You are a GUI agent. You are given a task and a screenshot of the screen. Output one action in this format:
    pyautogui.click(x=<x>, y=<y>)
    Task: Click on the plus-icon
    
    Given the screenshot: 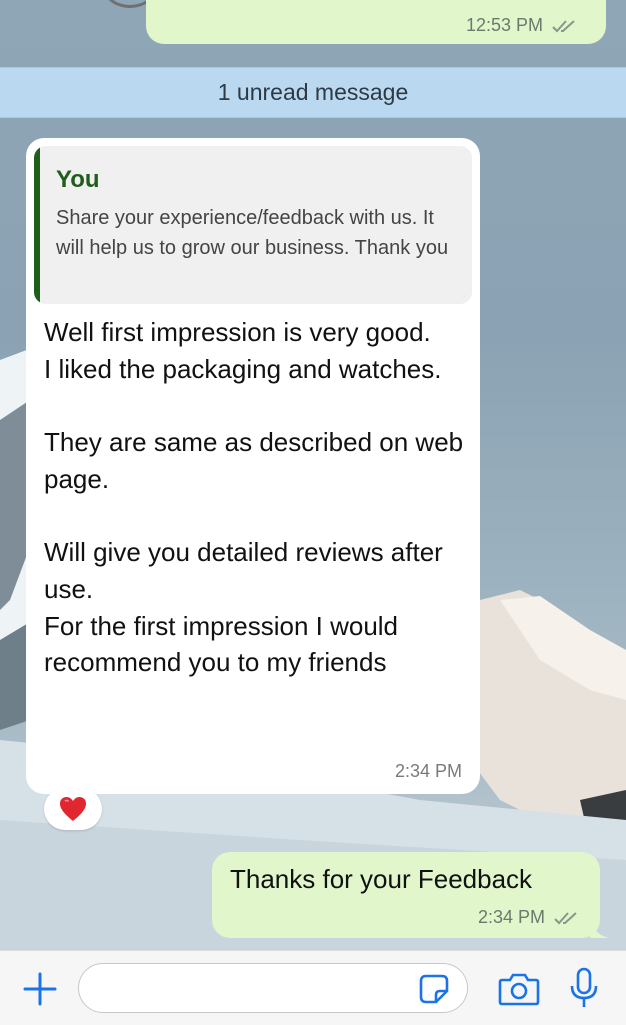 What is the action you would take?
    pyautogui.click(x=40, y=989)
    